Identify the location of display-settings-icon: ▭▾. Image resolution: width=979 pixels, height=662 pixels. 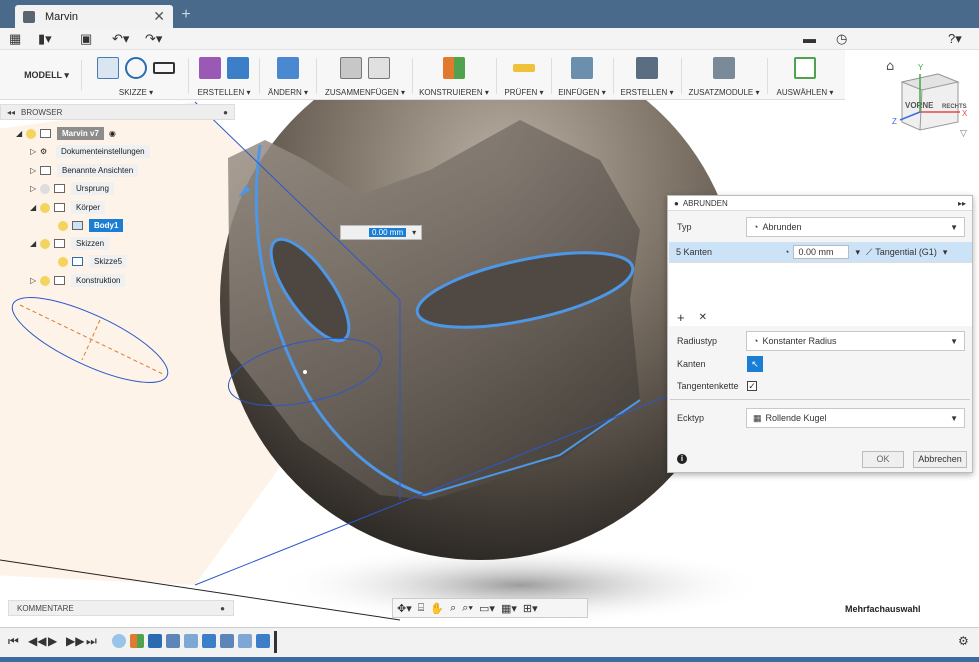
(487, 608).